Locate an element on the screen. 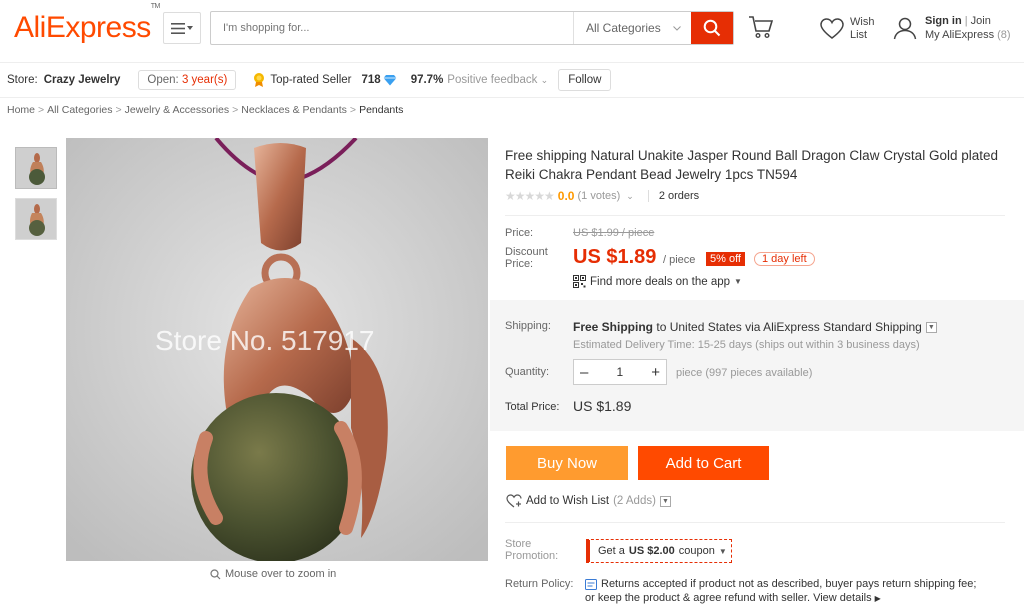  category-select: All Categories is located at coordinates (632, 28).